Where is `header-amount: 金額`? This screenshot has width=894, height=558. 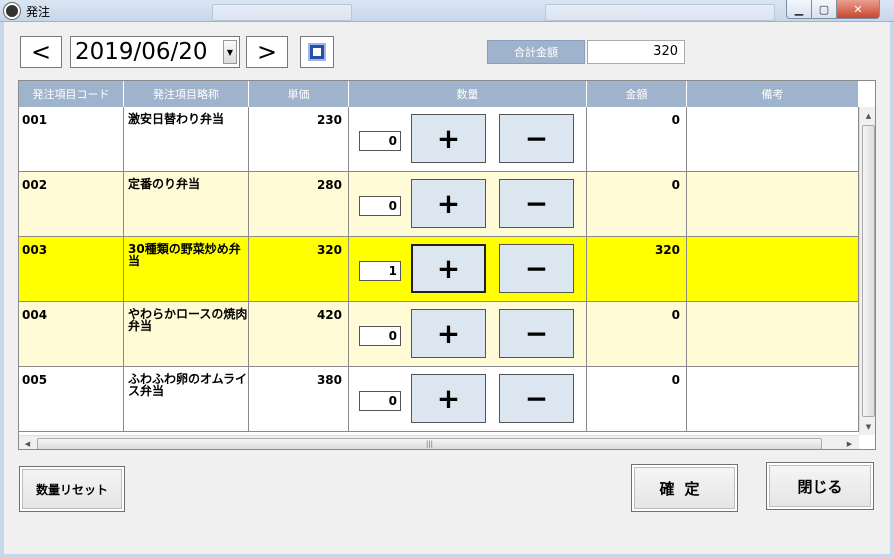 header-amount: 金額 is located at coordinates (637, 94).